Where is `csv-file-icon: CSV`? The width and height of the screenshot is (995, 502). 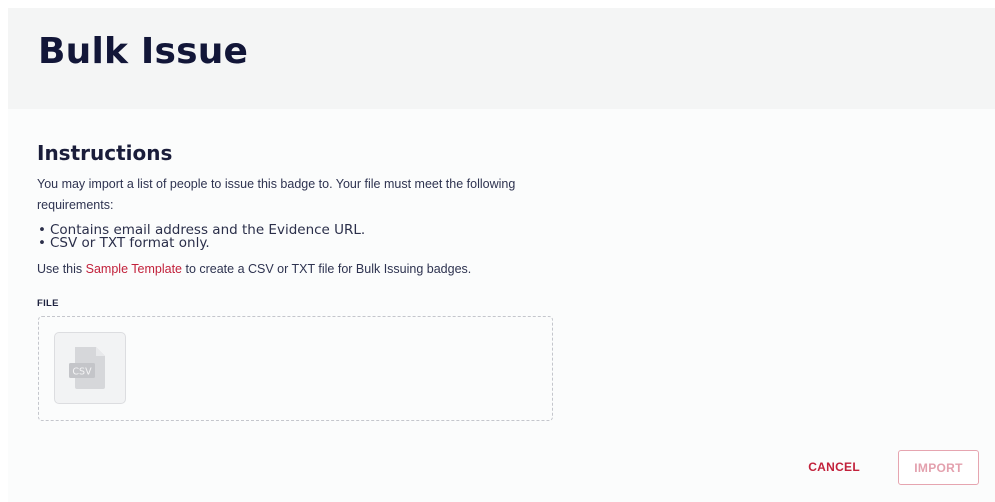 csv-file-icon: CSV is located at coordinates (87, 368).